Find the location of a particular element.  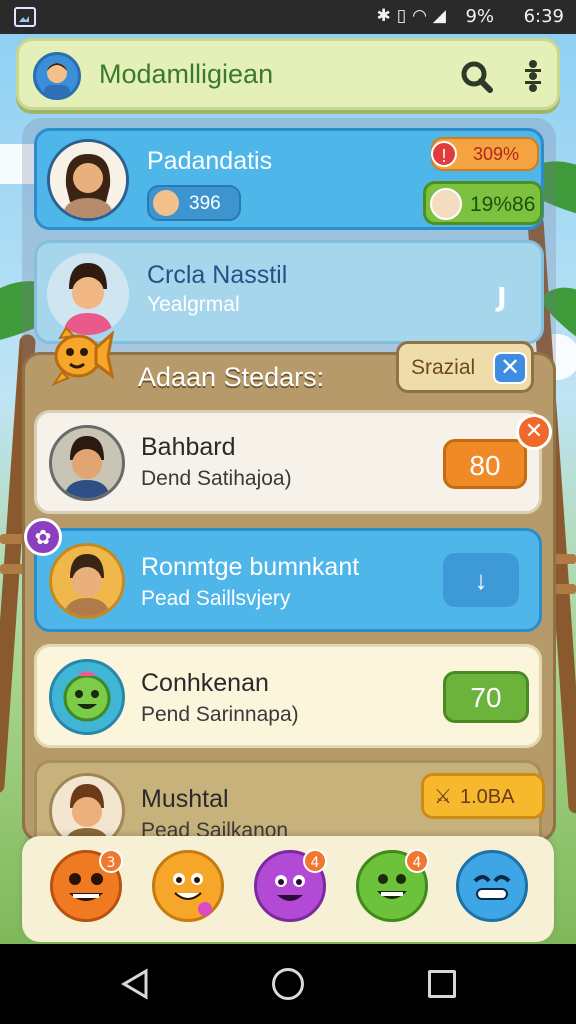

remove-icon: ✕ is located at coordinates (534, 432).